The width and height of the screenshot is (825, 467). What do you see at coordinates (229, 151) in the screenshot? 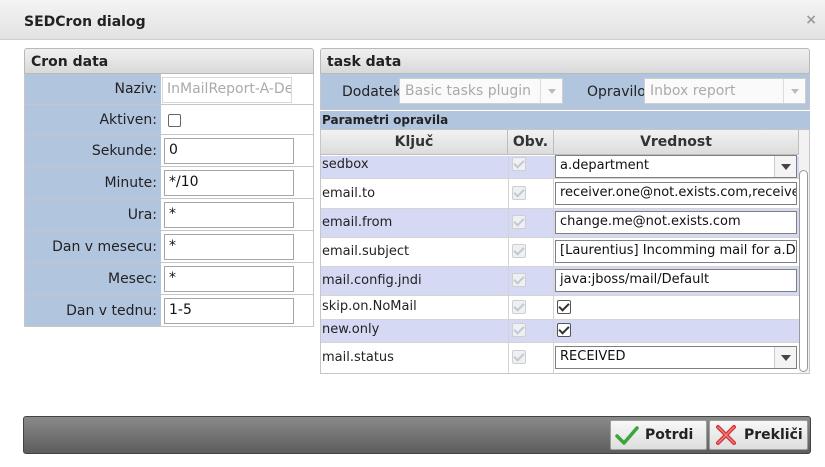
I see `sekunde-field: 0` at bounding box center [229, 151].